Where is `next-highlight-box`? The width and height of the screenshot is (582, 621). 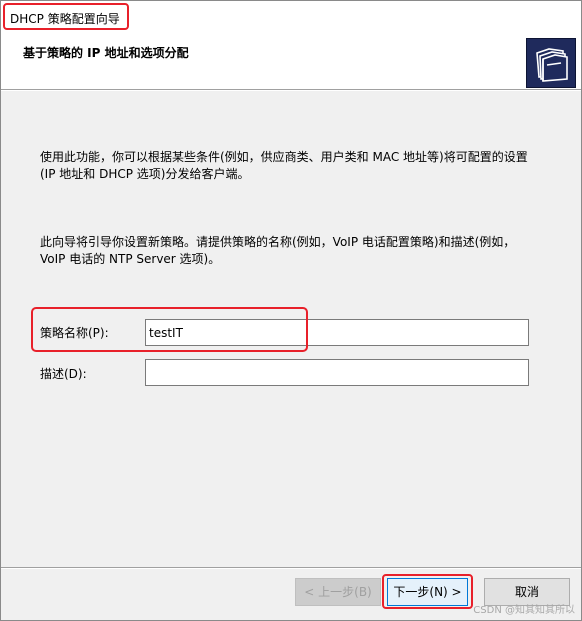 next-highlight-box is located at coordinates (427, 591).